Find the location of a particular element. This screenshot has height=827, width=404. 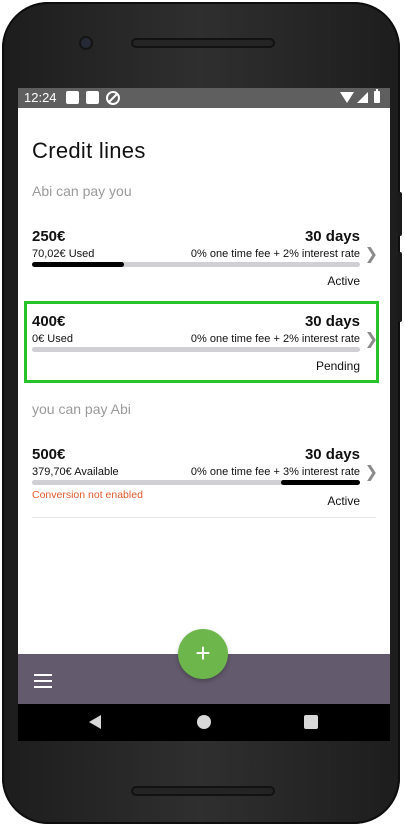

status-badge: Pending is located at coordinates (337, 366).